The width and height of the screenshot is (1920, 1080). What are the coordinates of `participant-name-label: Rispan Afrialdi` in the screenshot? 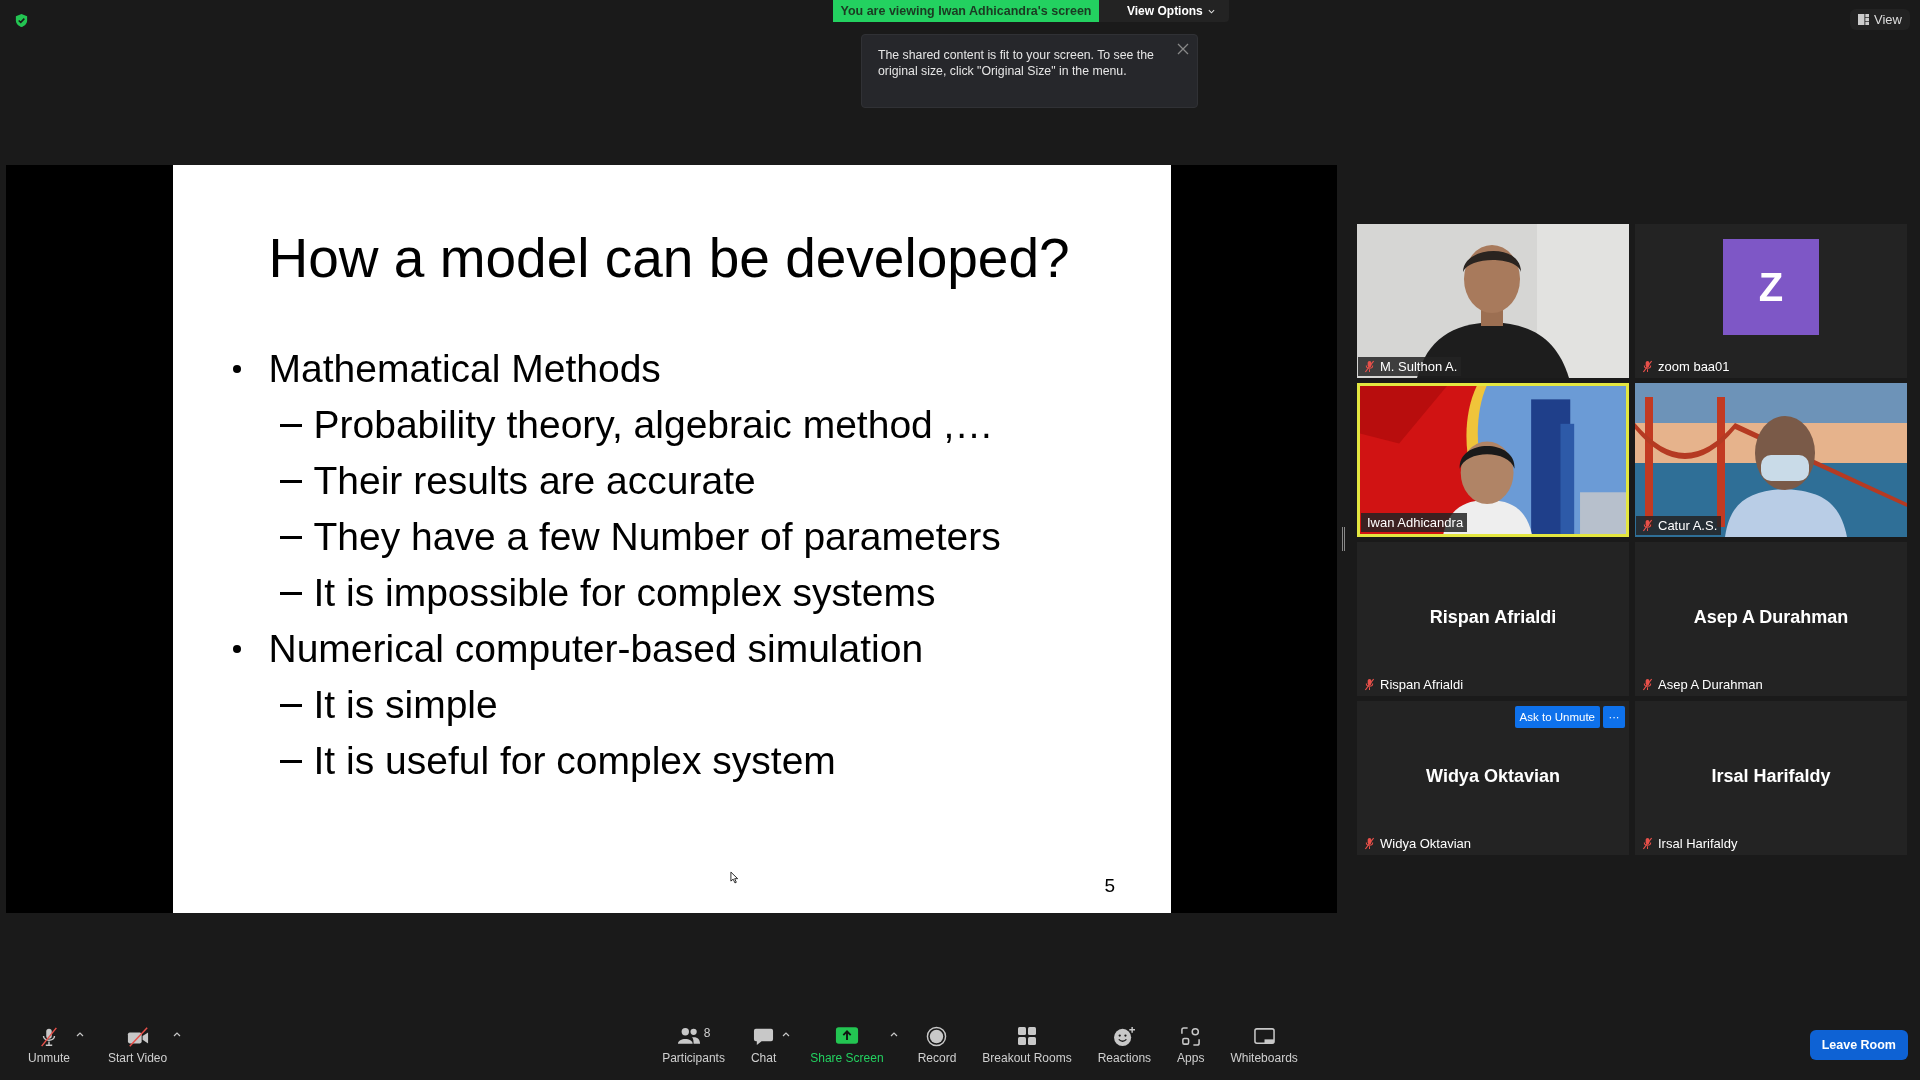 It's located at (1422, 684).